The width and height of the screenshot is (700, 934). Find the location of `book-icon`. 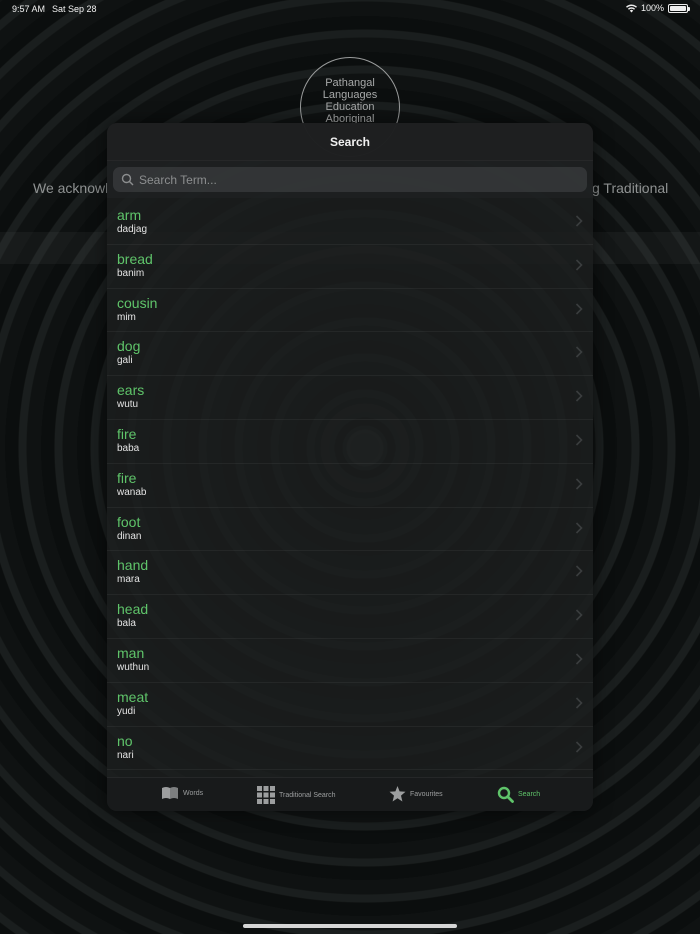

book-icon is located at coordinates (170, 793).